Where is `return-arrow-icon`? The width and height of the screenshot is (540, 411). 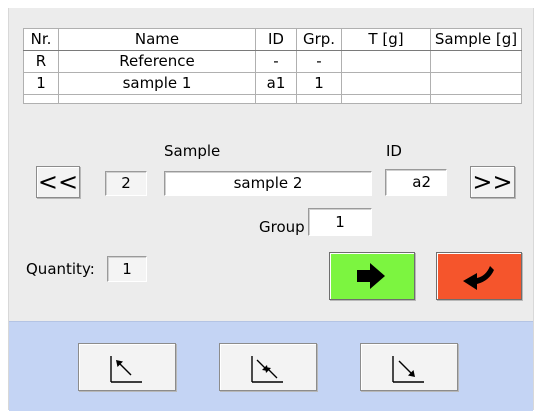
return-arrow-icon is located at coordinates (478, 278).